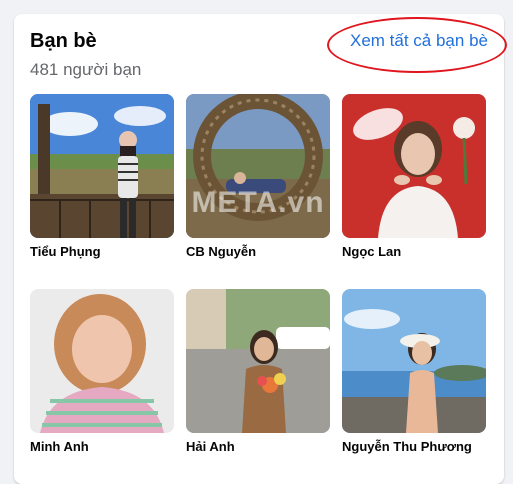 This screenshot has width=513, height=484. I want to click on friend-card: Nguyễn Thu Phương, so click(414, 371).